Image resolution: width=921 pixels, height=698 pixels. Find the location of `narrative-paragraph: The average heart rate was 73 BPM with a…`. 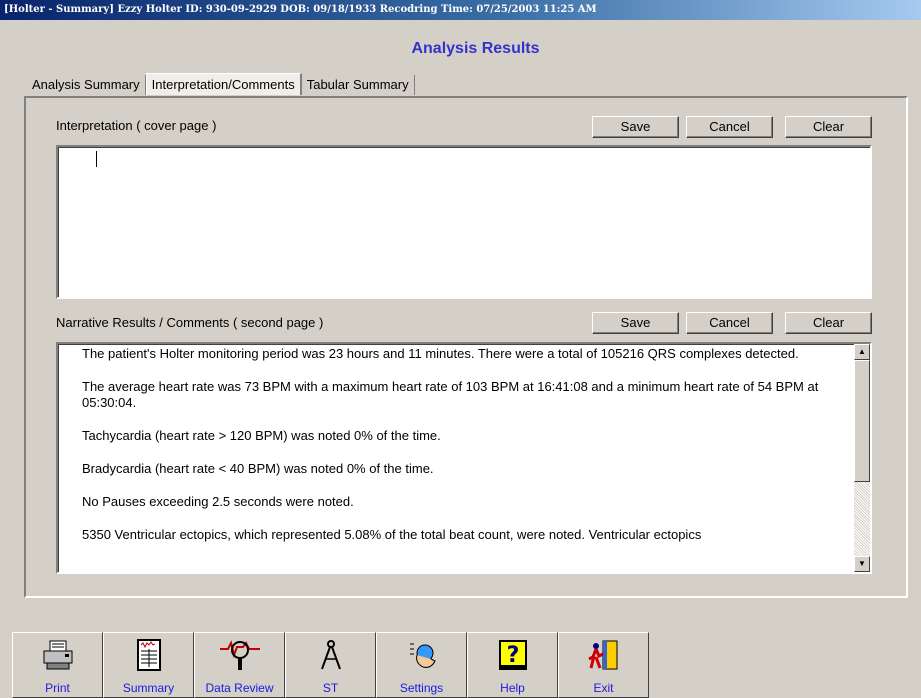

narrative-paragraph: The average heart rate was 73 BPM with a… is located at coordinates (450, 394).